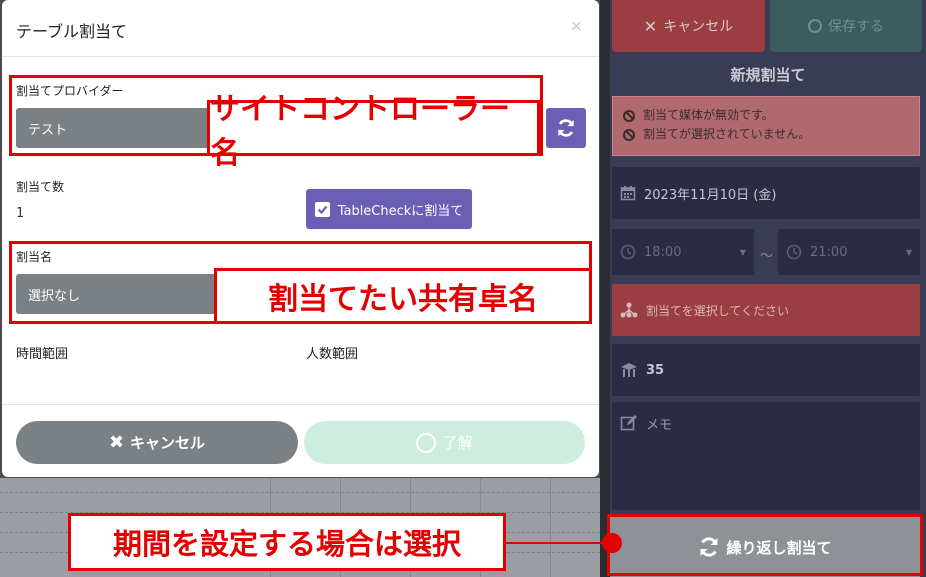 The image size is (926, 577). What do you see at coordinates (559, 543) in the screenshot?
I see `annotation-connector` at bounding box center [559, 543].